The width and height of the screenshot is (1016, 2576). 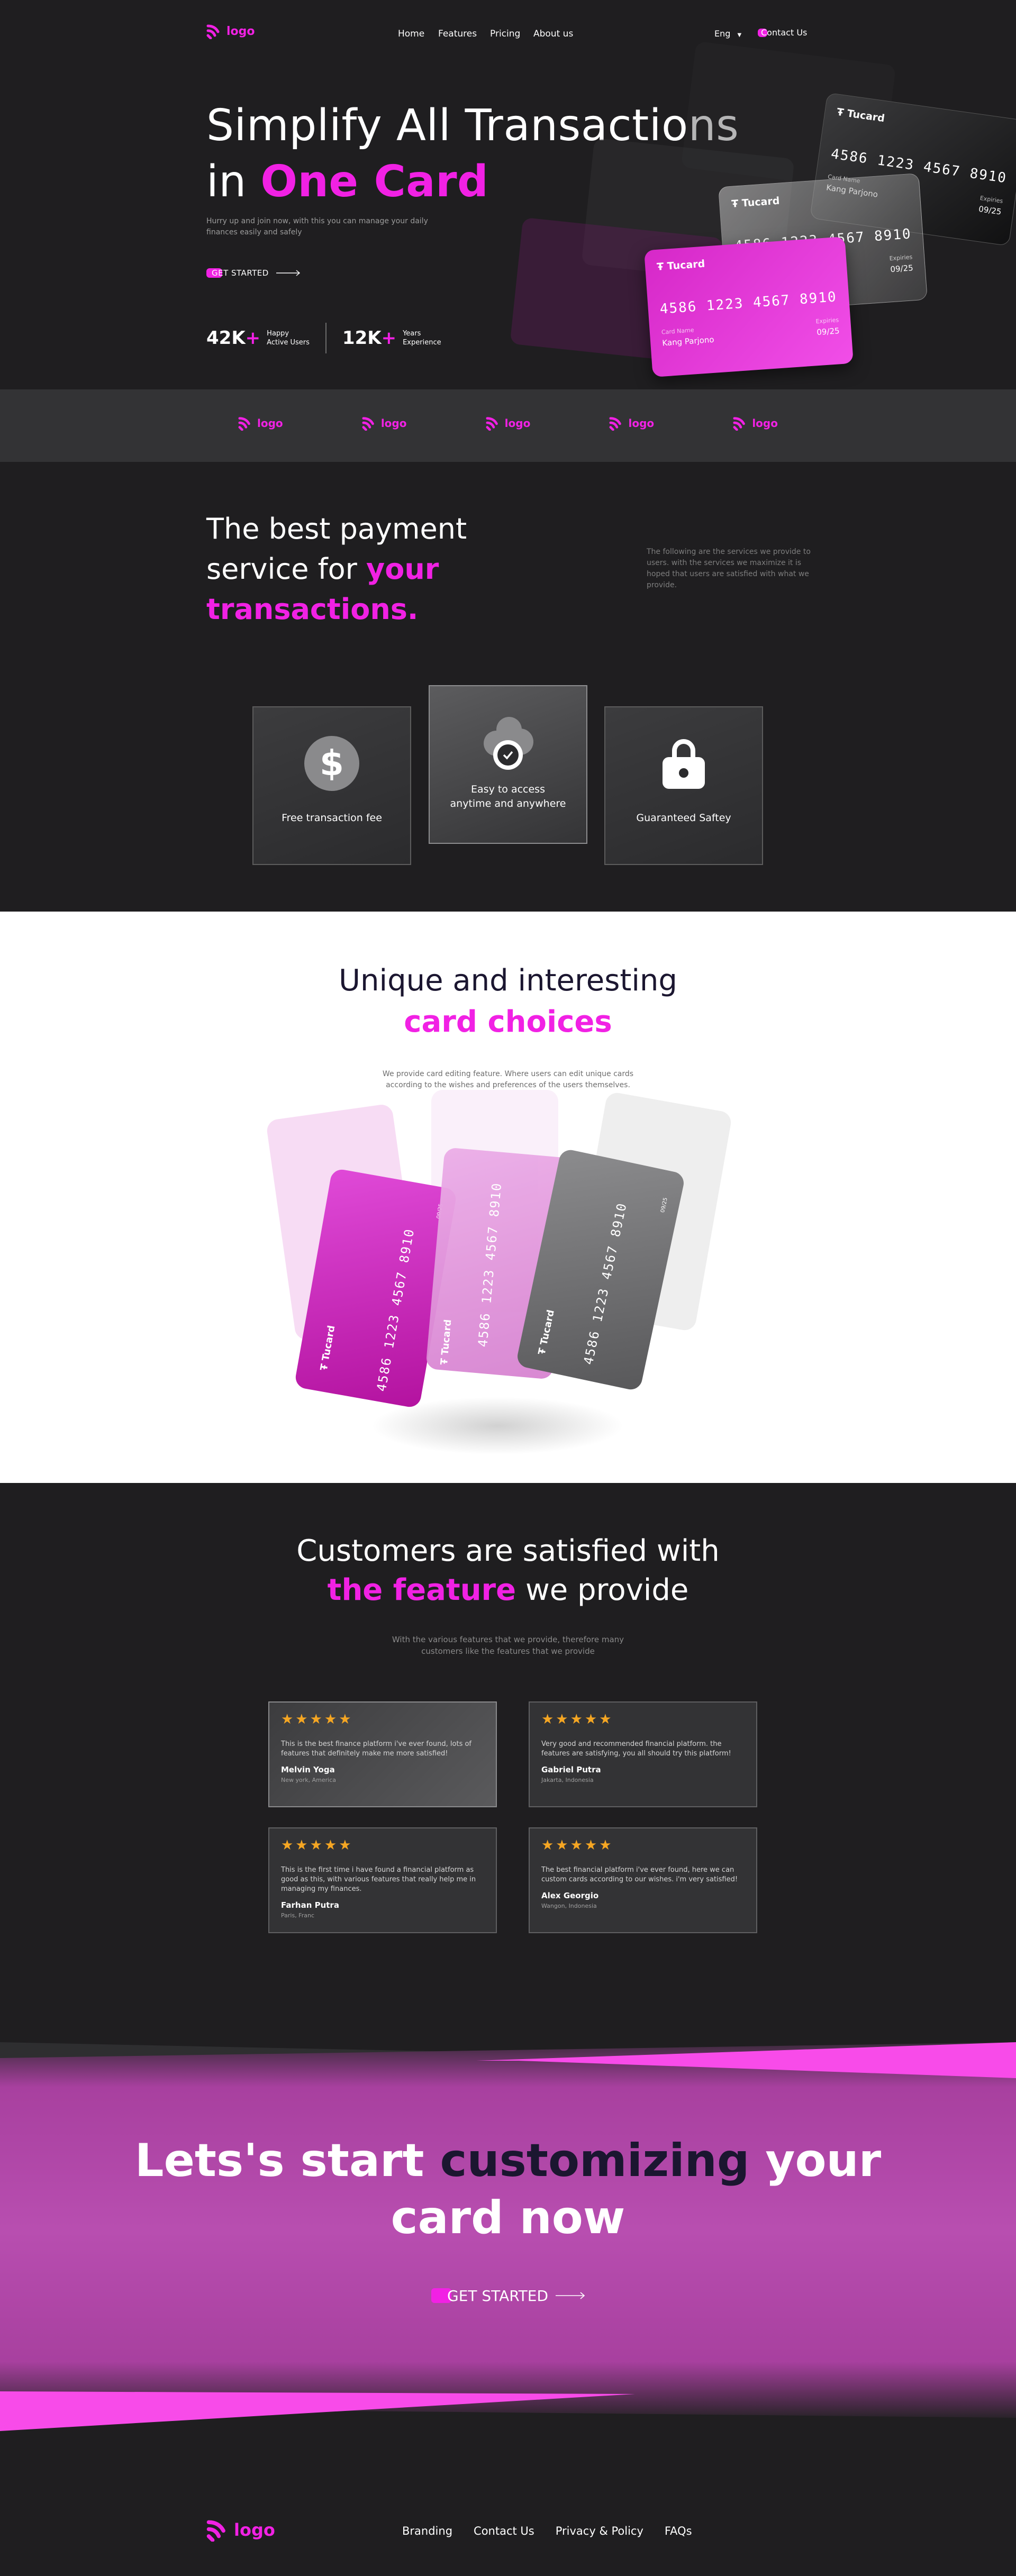 I want to click on contact-label: Contact Us, so click(x=784, y=33).